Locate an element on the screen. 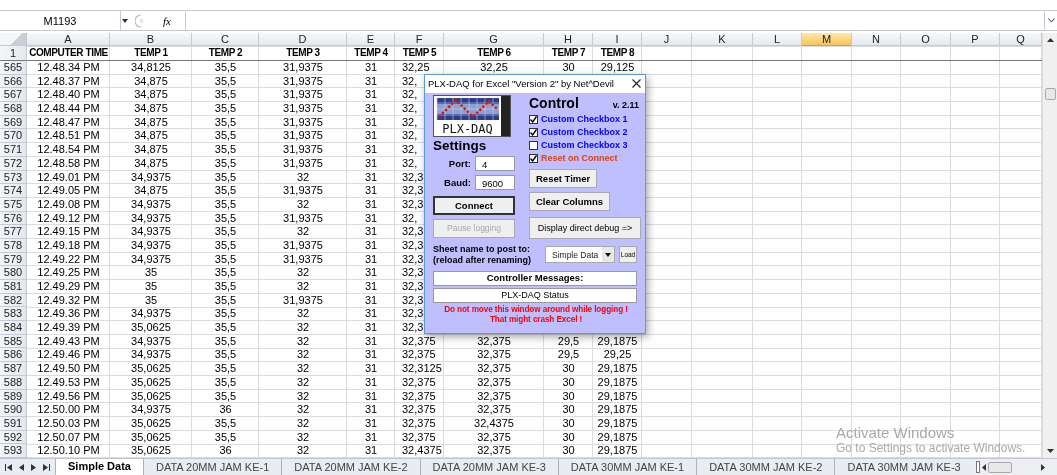 This screenshot has width=1057, height=475. down-arrow-icon is located at coordinates (1050, 451).